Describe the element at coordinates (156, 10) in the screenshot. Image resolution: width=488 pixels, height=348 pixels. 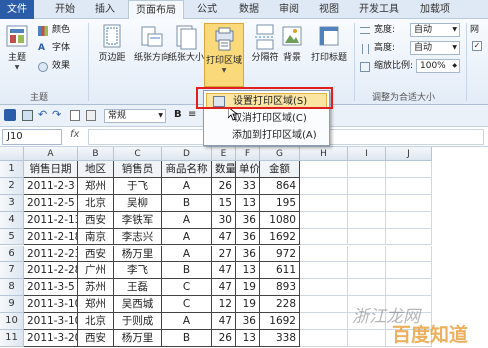
I see `tab-page-layout: 页面布局` at that location.